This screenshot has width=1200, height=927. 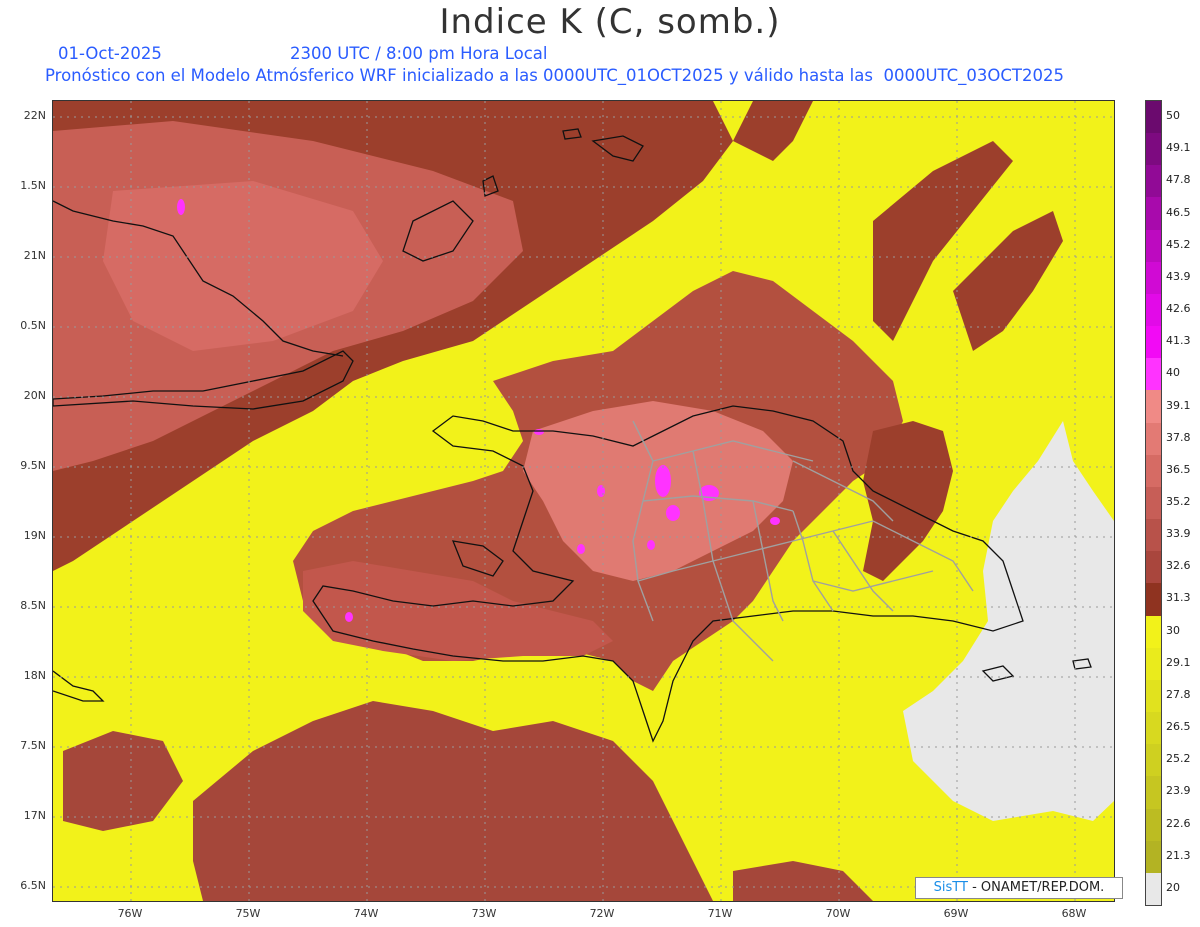 I want to click on legend-label: 23.9, so click(x=1178, y=791).